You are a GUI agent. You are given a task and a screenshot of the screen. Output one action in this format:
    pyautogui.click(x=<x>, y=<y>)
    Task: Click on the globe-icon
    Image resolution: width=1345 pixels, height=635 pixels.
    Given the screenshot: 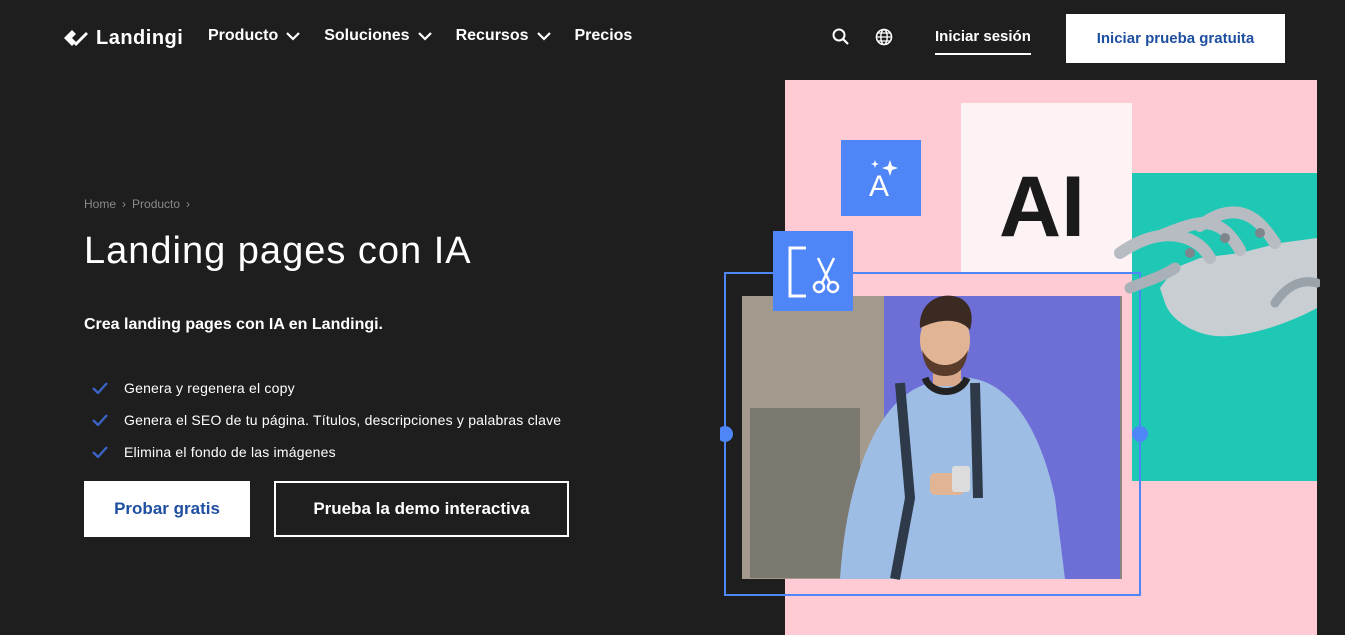 What is the action you would take?
    pyautogui.click(x=884, y=37)
    